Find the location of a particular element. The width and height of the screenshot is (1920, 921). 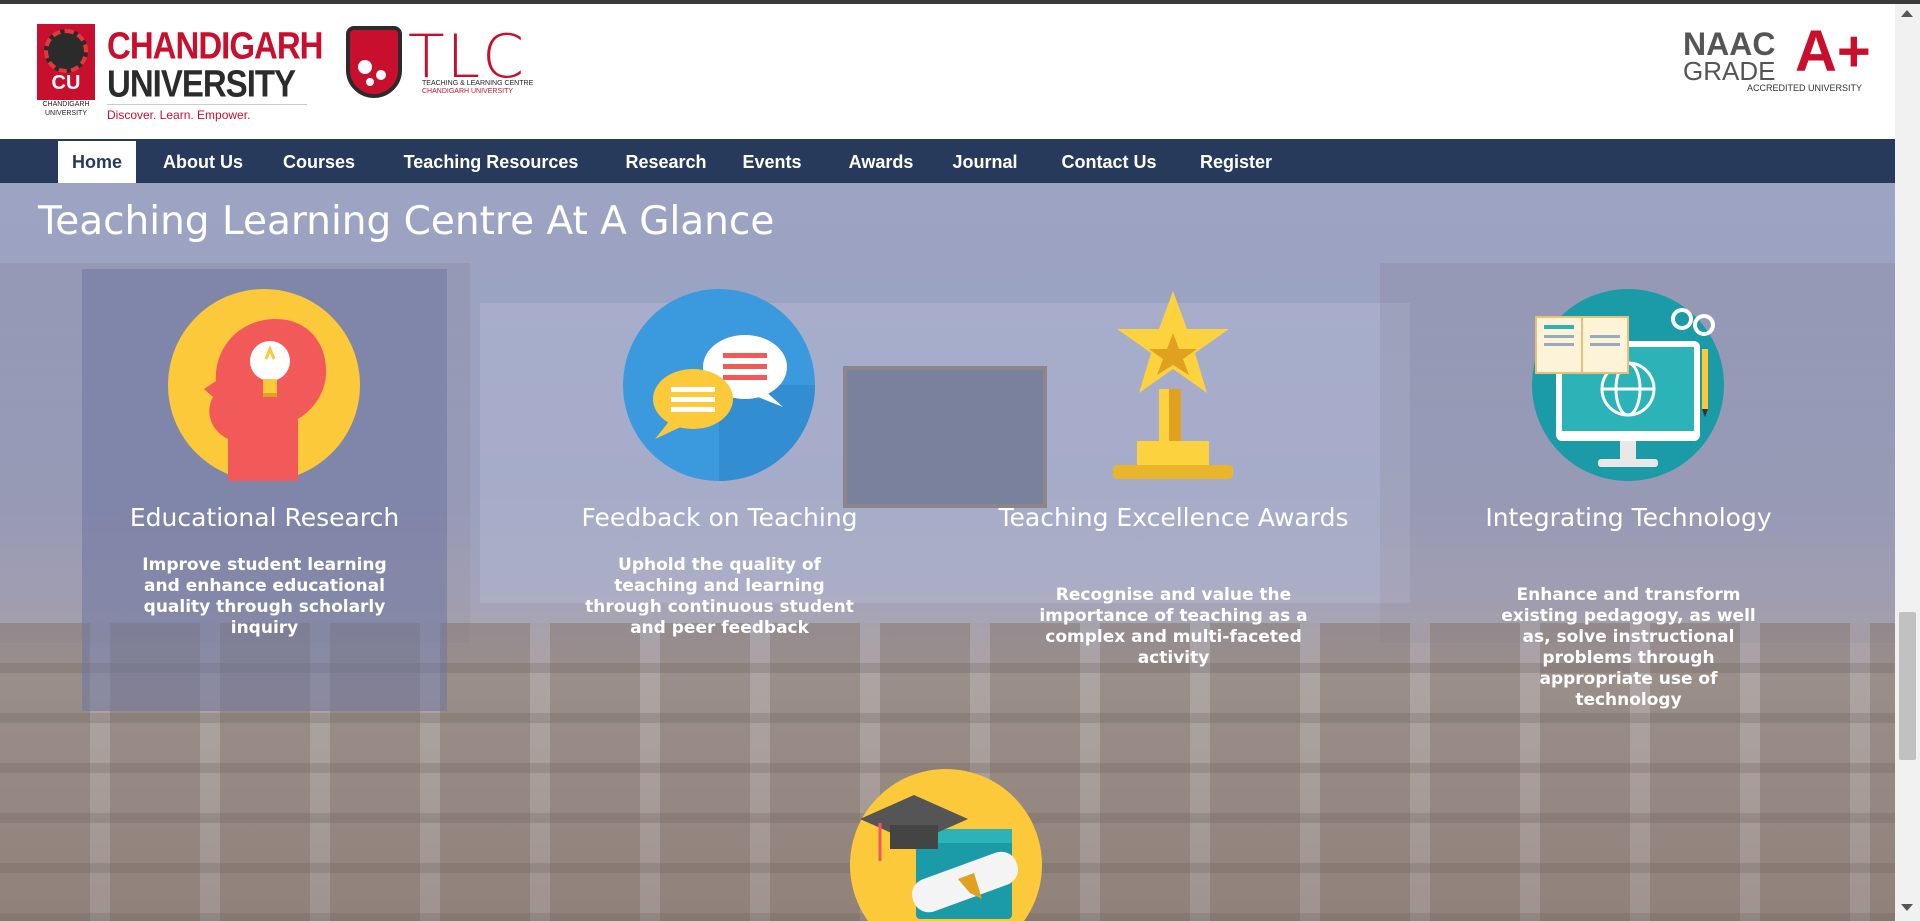

head-lightbulb-icon is located at coordinates (264, 385).